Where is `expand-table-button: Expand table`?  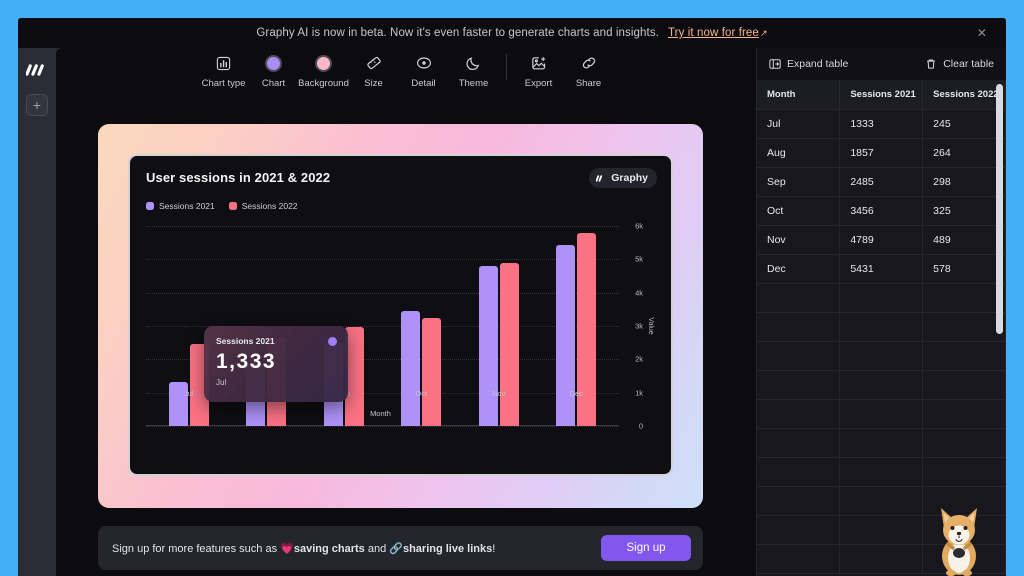 expand-table-button: Expand table is located at coordinates (808, 64).